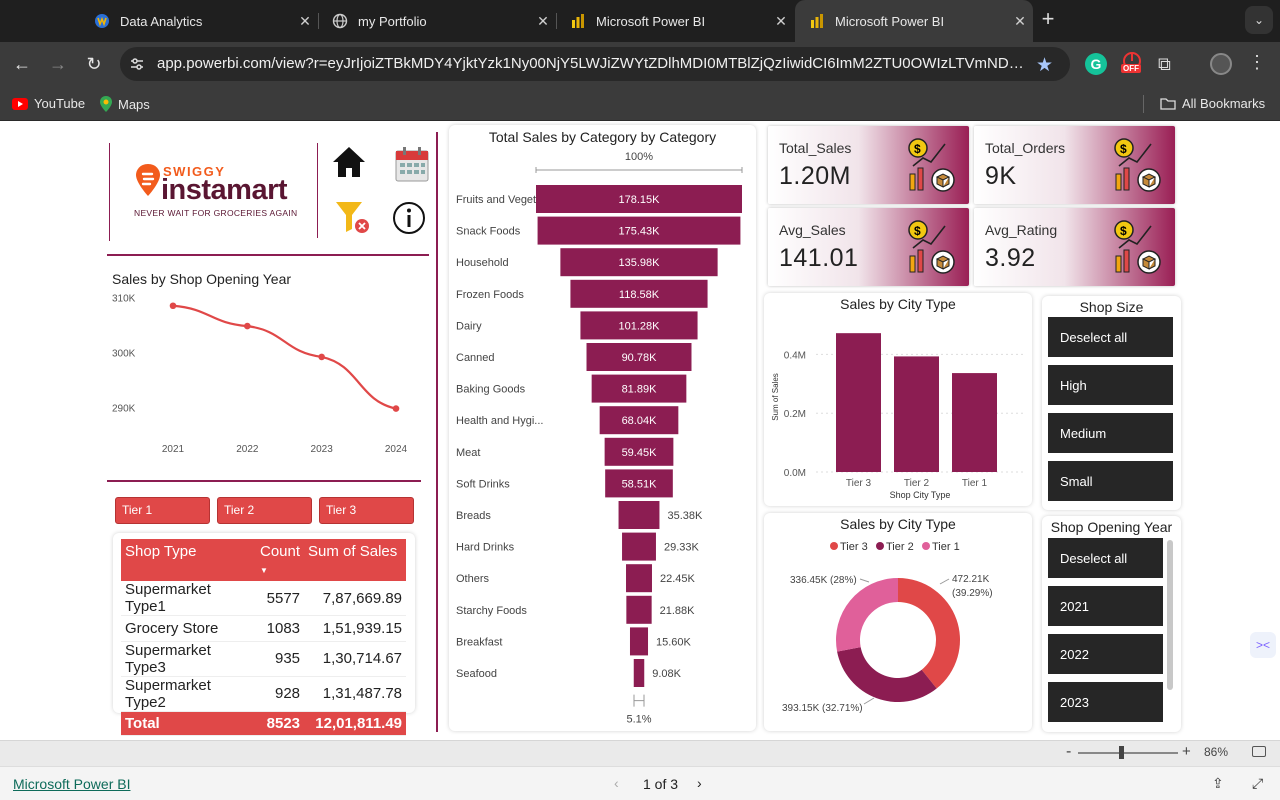  I want to click on funnel-value-label: 101.28K, so click(640, 326).